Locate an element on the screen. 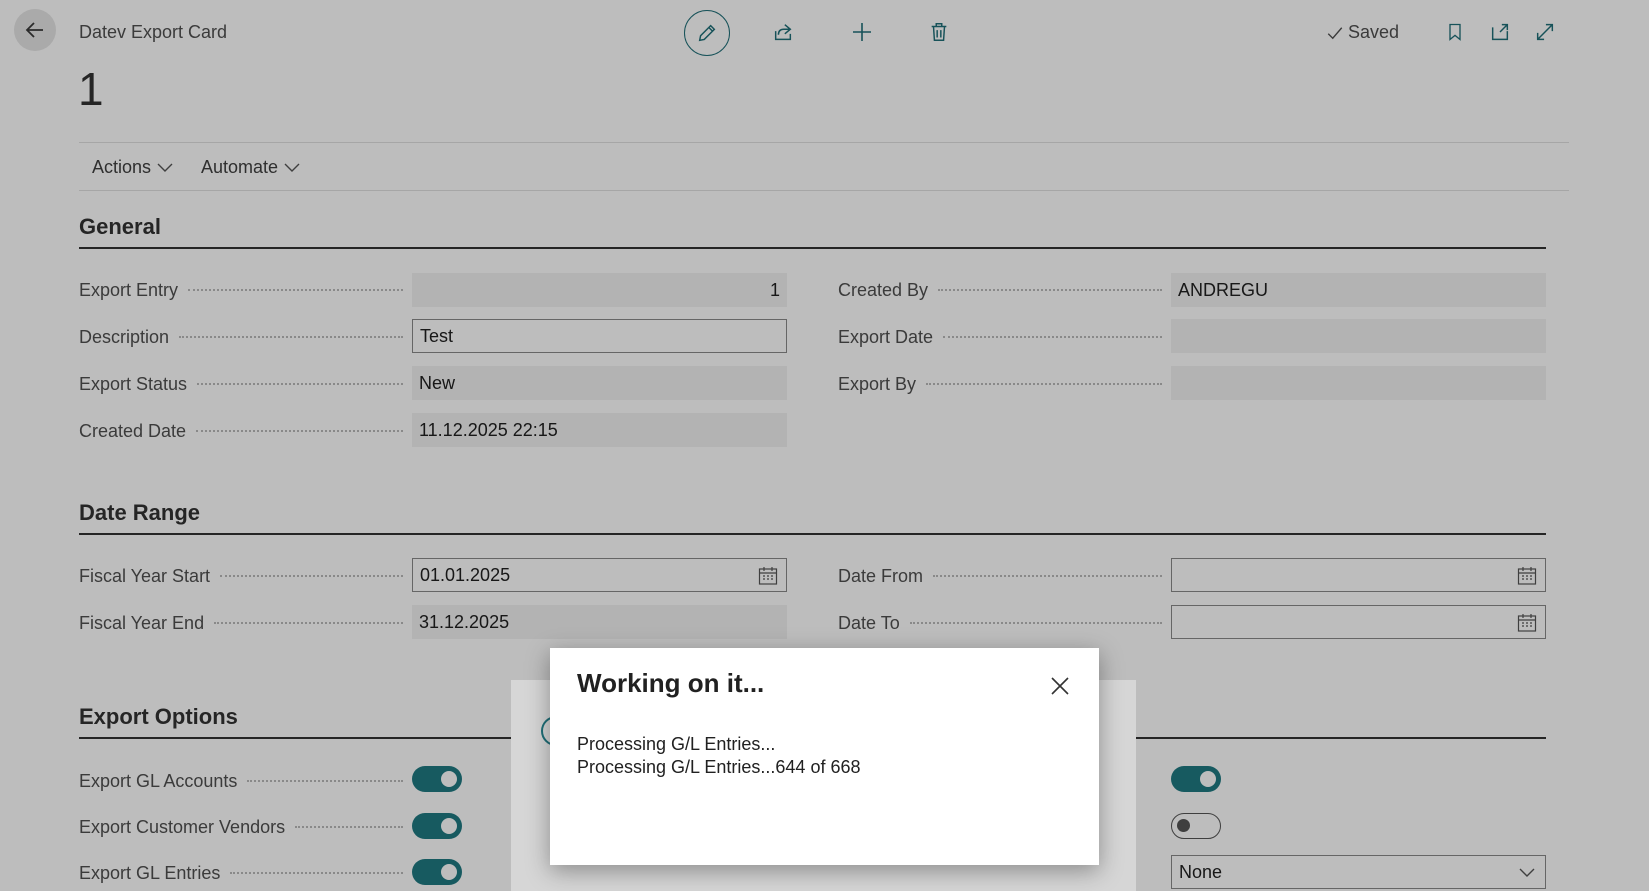 The width and height of the screenshot is (1649, 891). dialog-close-button is located at coordinates (1060, 686).